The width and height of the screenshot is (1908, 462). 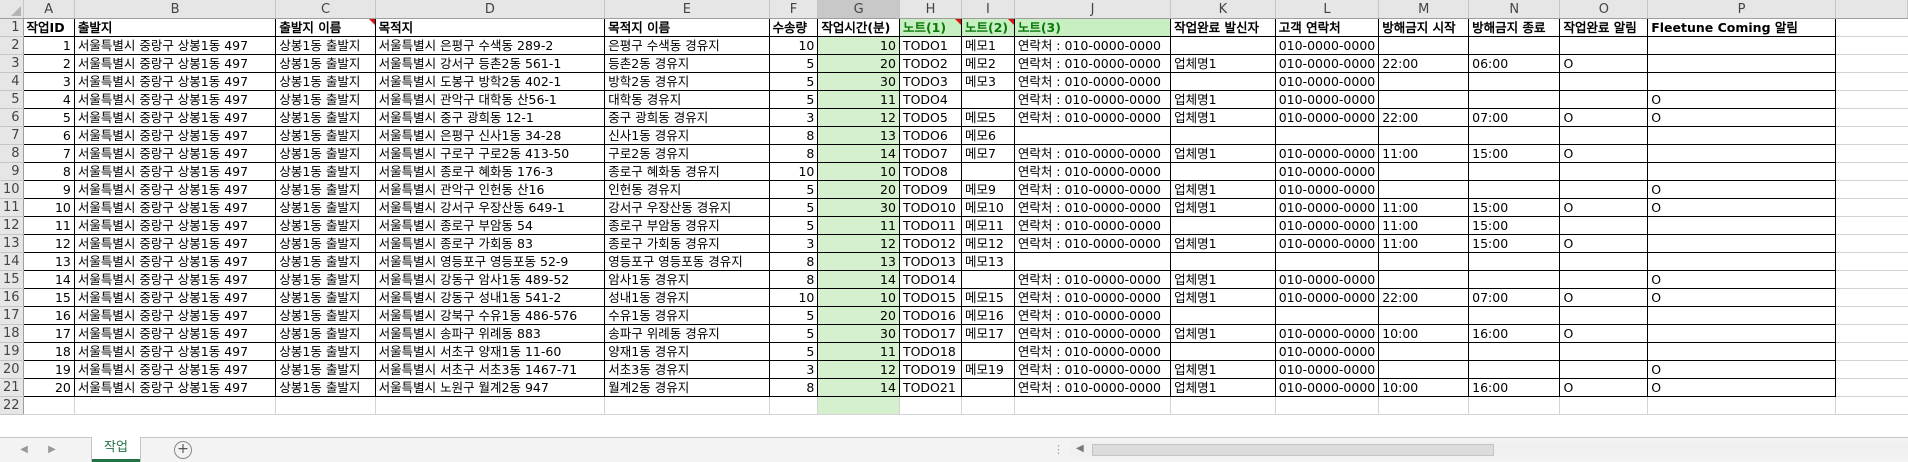 What do you see at coordinates (12, 171) in the screenshot?
I see `row-header: 9` at bounding box center [12, 171].